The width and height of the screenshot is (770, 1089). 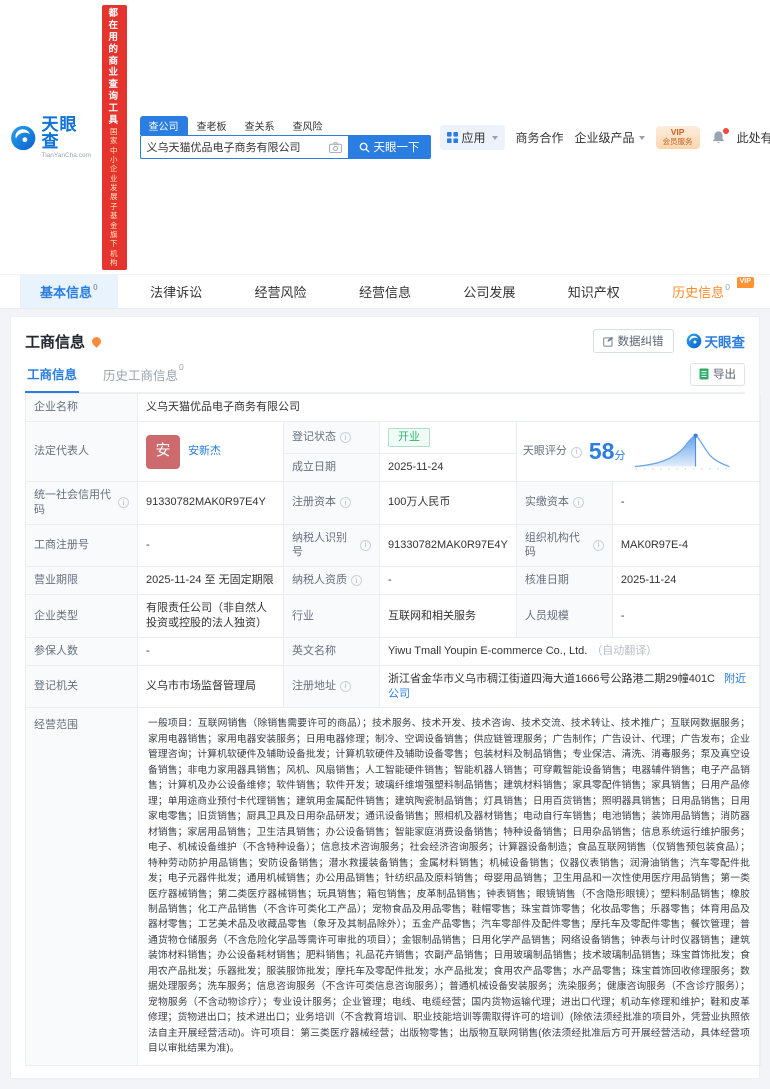 I want to click on label-taxpayer-id: 纳税人识别号 i, so click(x=332, y=546).